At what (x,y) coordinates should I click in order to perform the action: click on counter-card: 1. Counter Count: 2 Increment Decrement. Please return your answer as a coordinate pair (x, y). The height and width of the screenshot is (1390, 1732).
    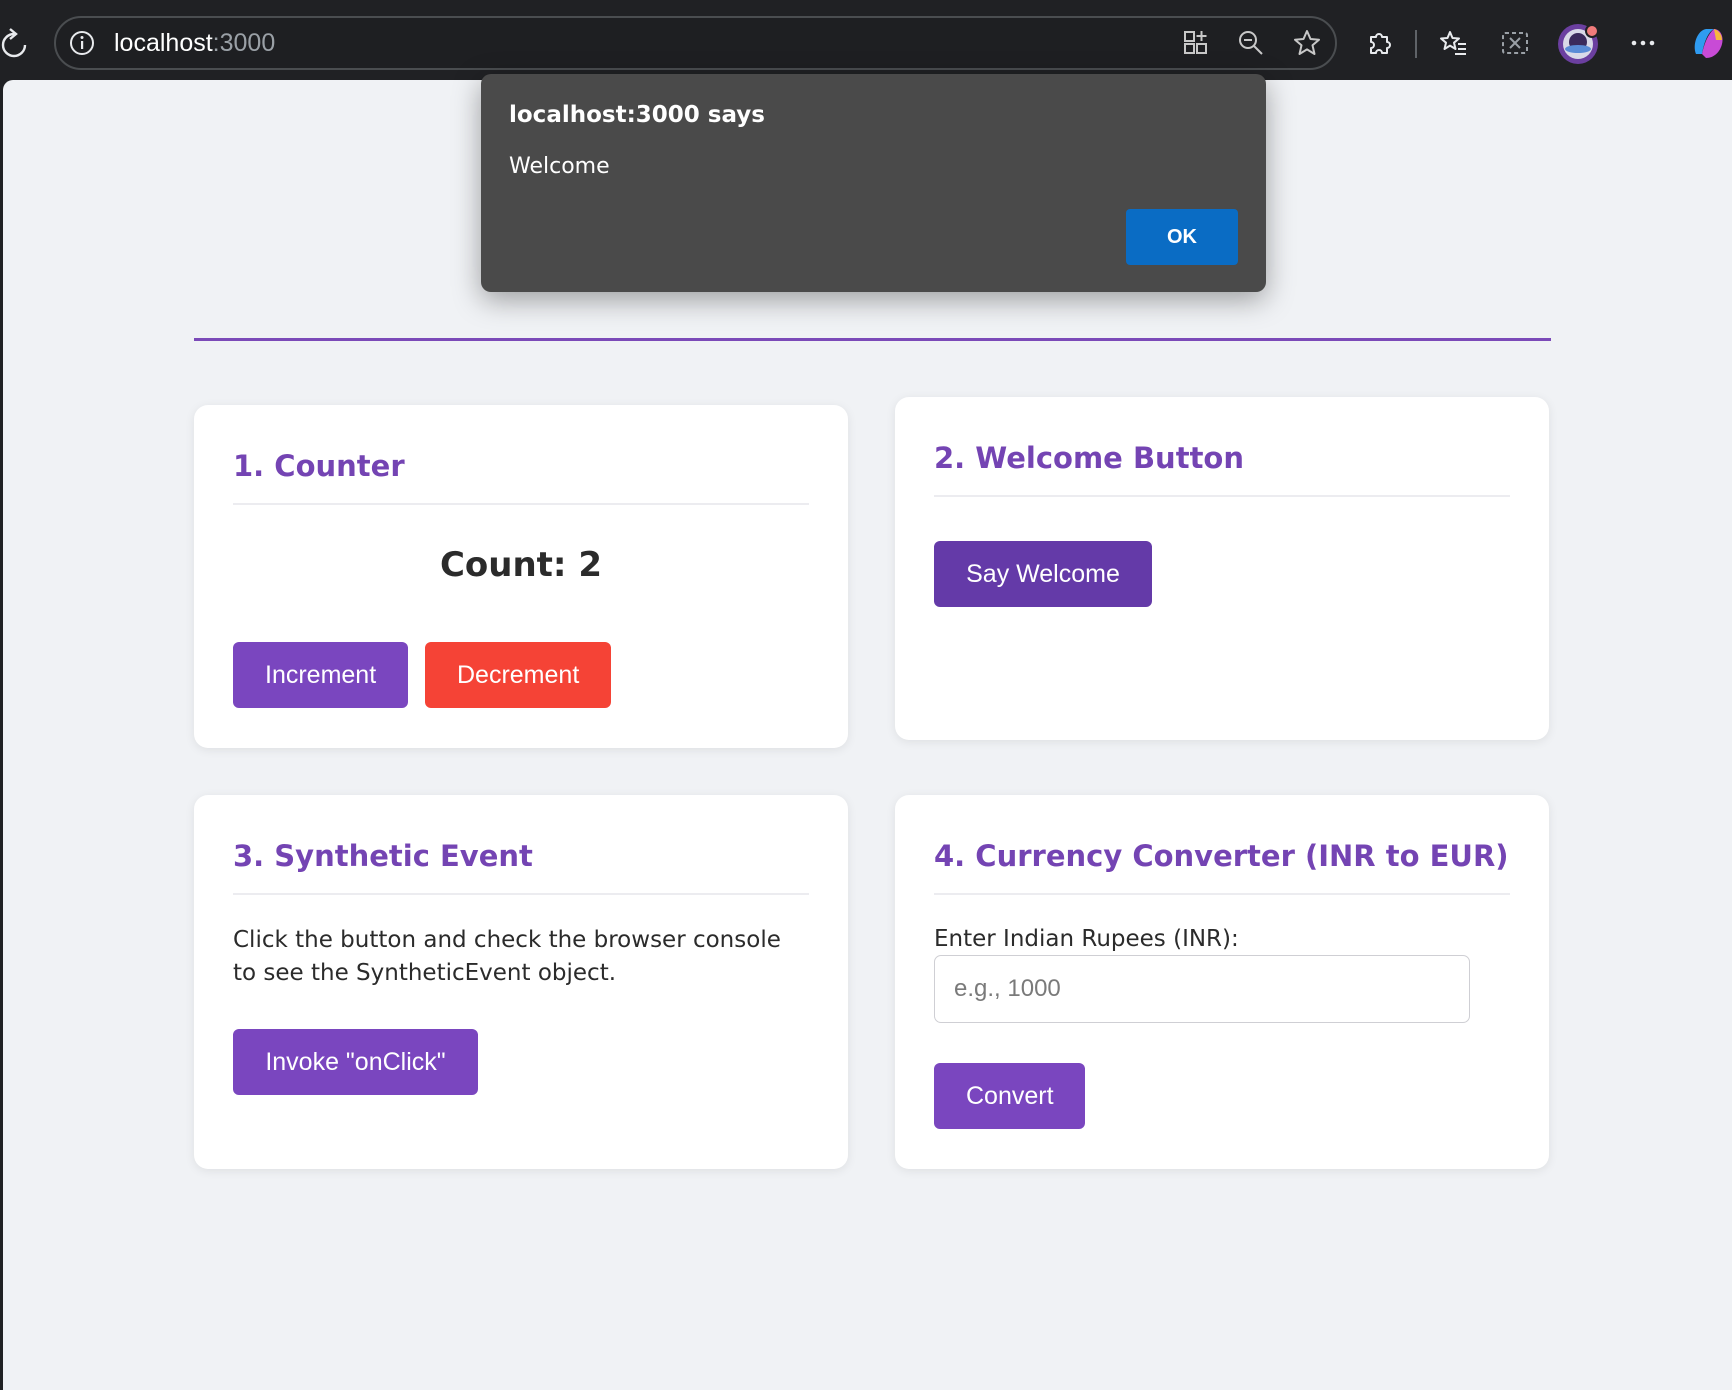
    Looking at the image, I should click on (521, 576).